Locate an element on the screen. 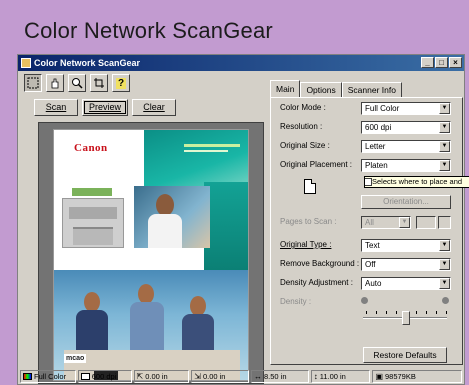 This screenshot has width=469, height=385. resolution-select: 600 dpi ▼ is located at coordinates (406, 127).